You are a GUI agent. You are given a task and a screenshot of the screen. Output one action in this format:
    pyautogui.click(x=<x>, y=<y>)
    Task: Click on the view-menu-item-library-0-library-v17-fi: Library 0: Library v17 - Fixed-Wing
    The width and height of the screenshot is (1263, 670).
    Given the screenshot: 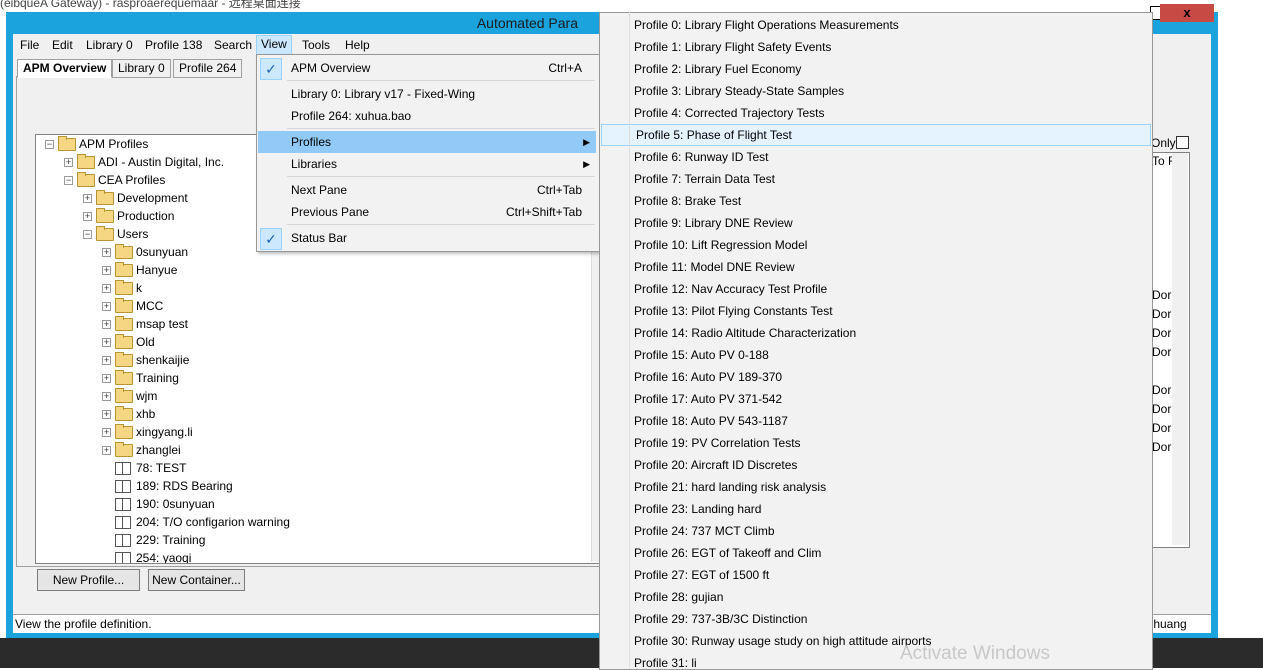 What is the action you would take?
    pyautogui.click(x=427, y=94)
    